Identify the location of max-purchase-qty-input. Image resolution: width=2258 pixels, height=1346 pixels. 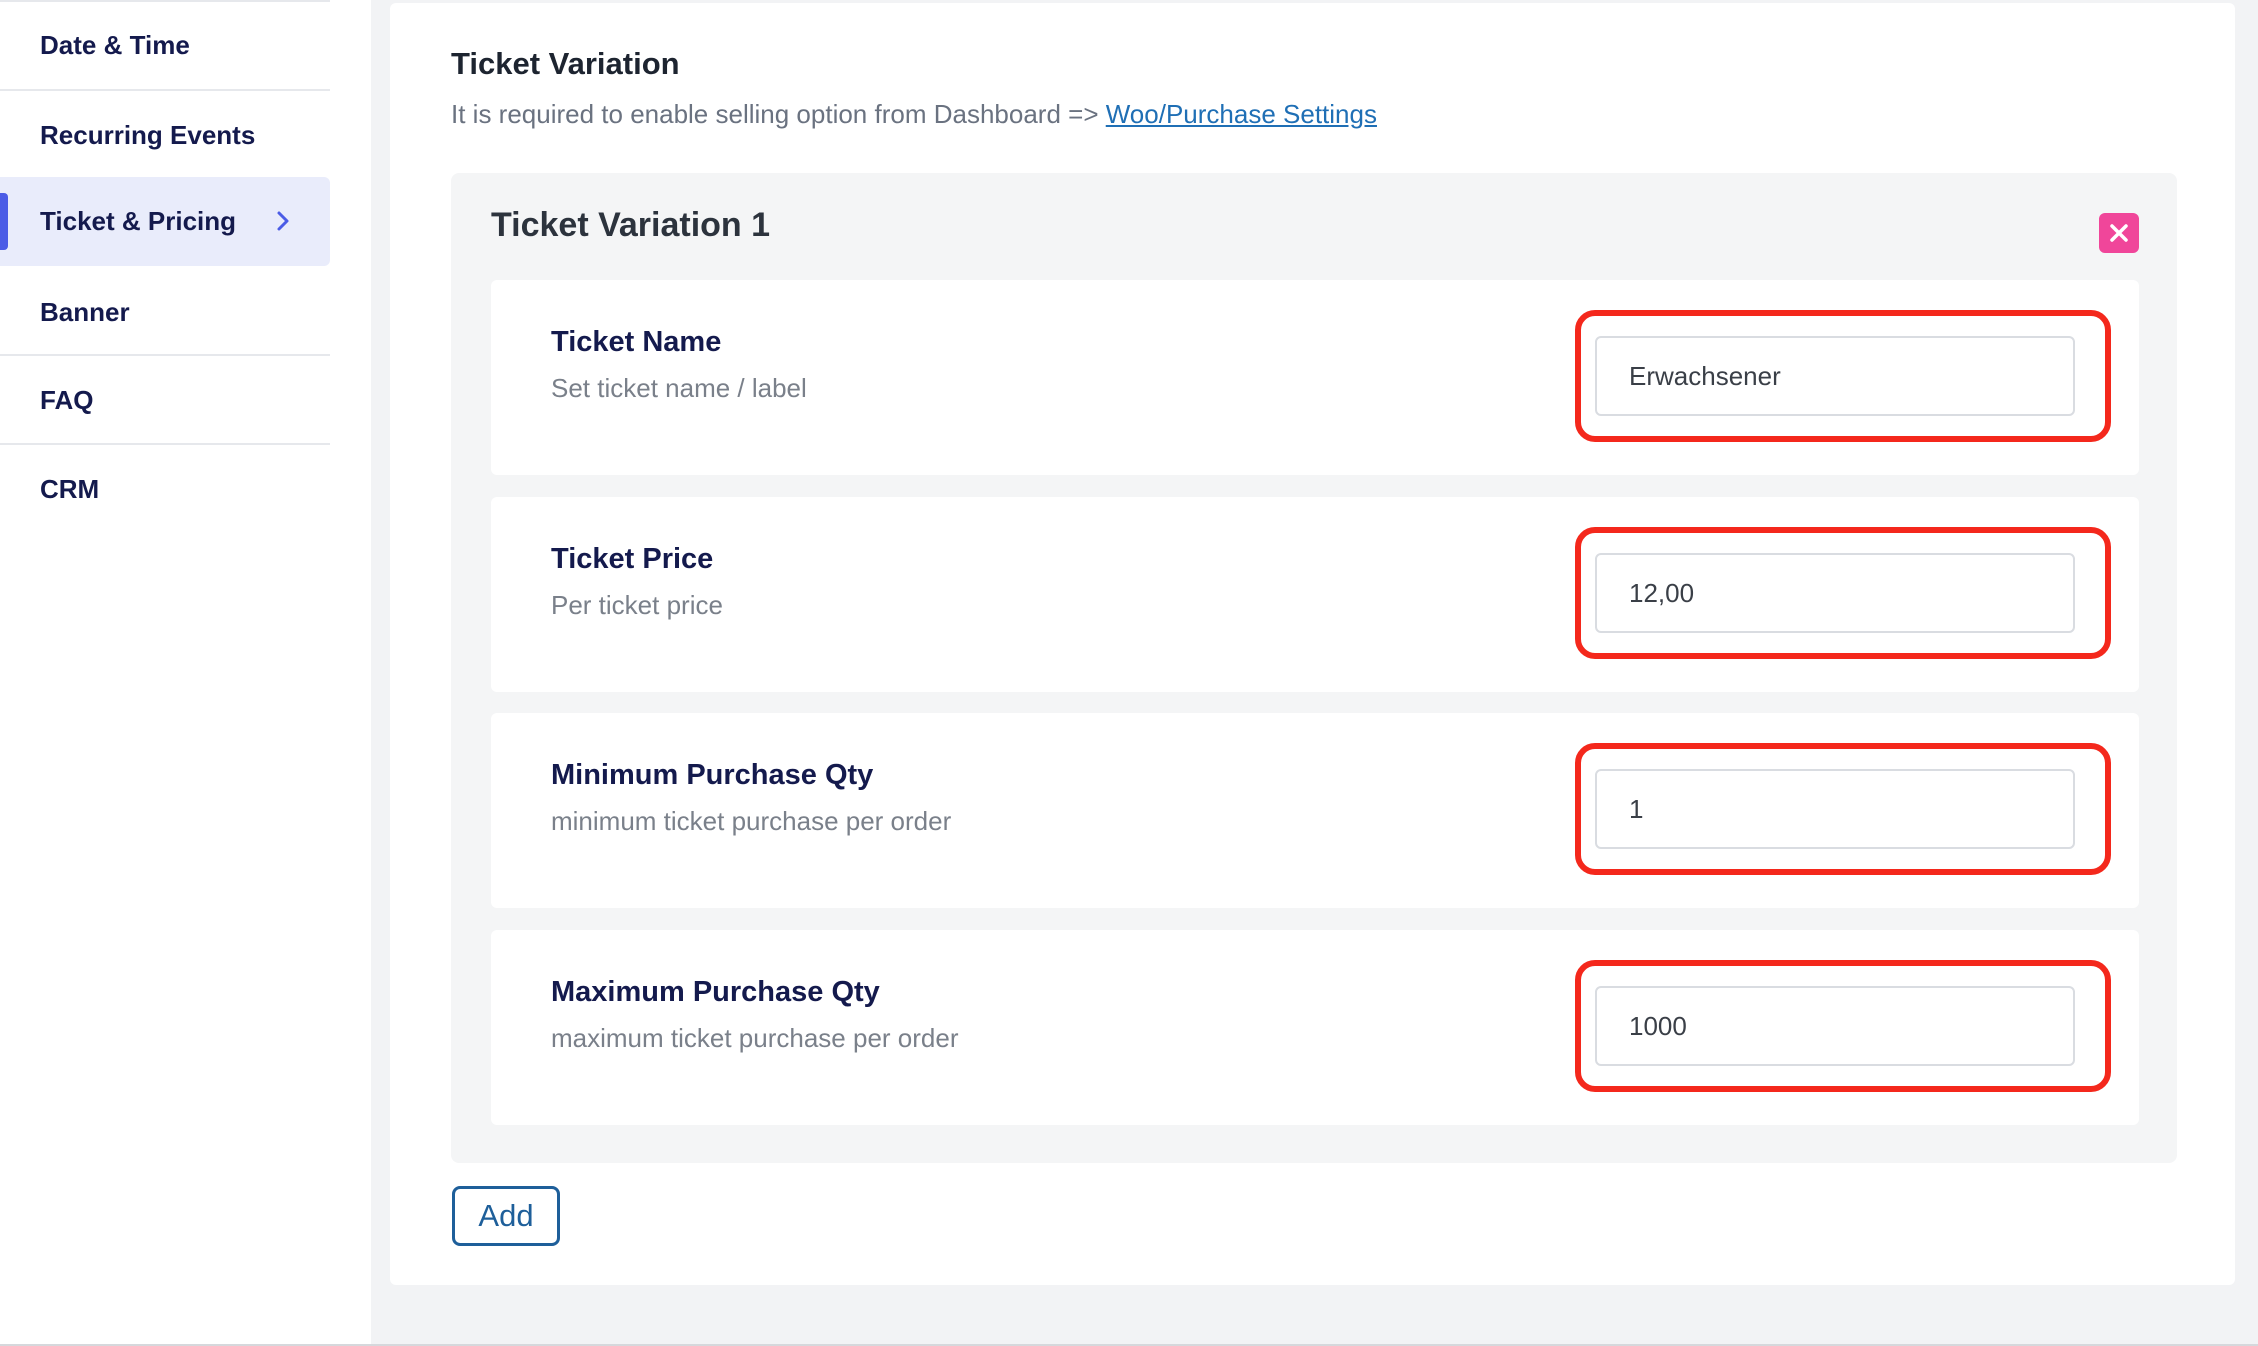
(1835, 1026).